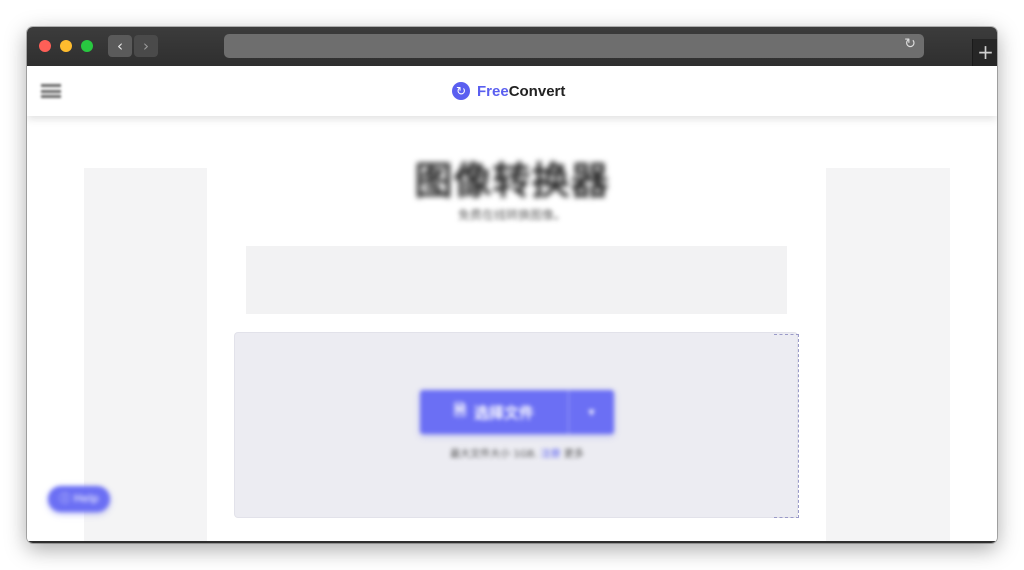 The height and width of the screenshot is (570, 1024). What do you see at coordinates (591, 412) in the screenshot?
I see `chevron-down-icon: ▾` at bounding box center [591, 412].